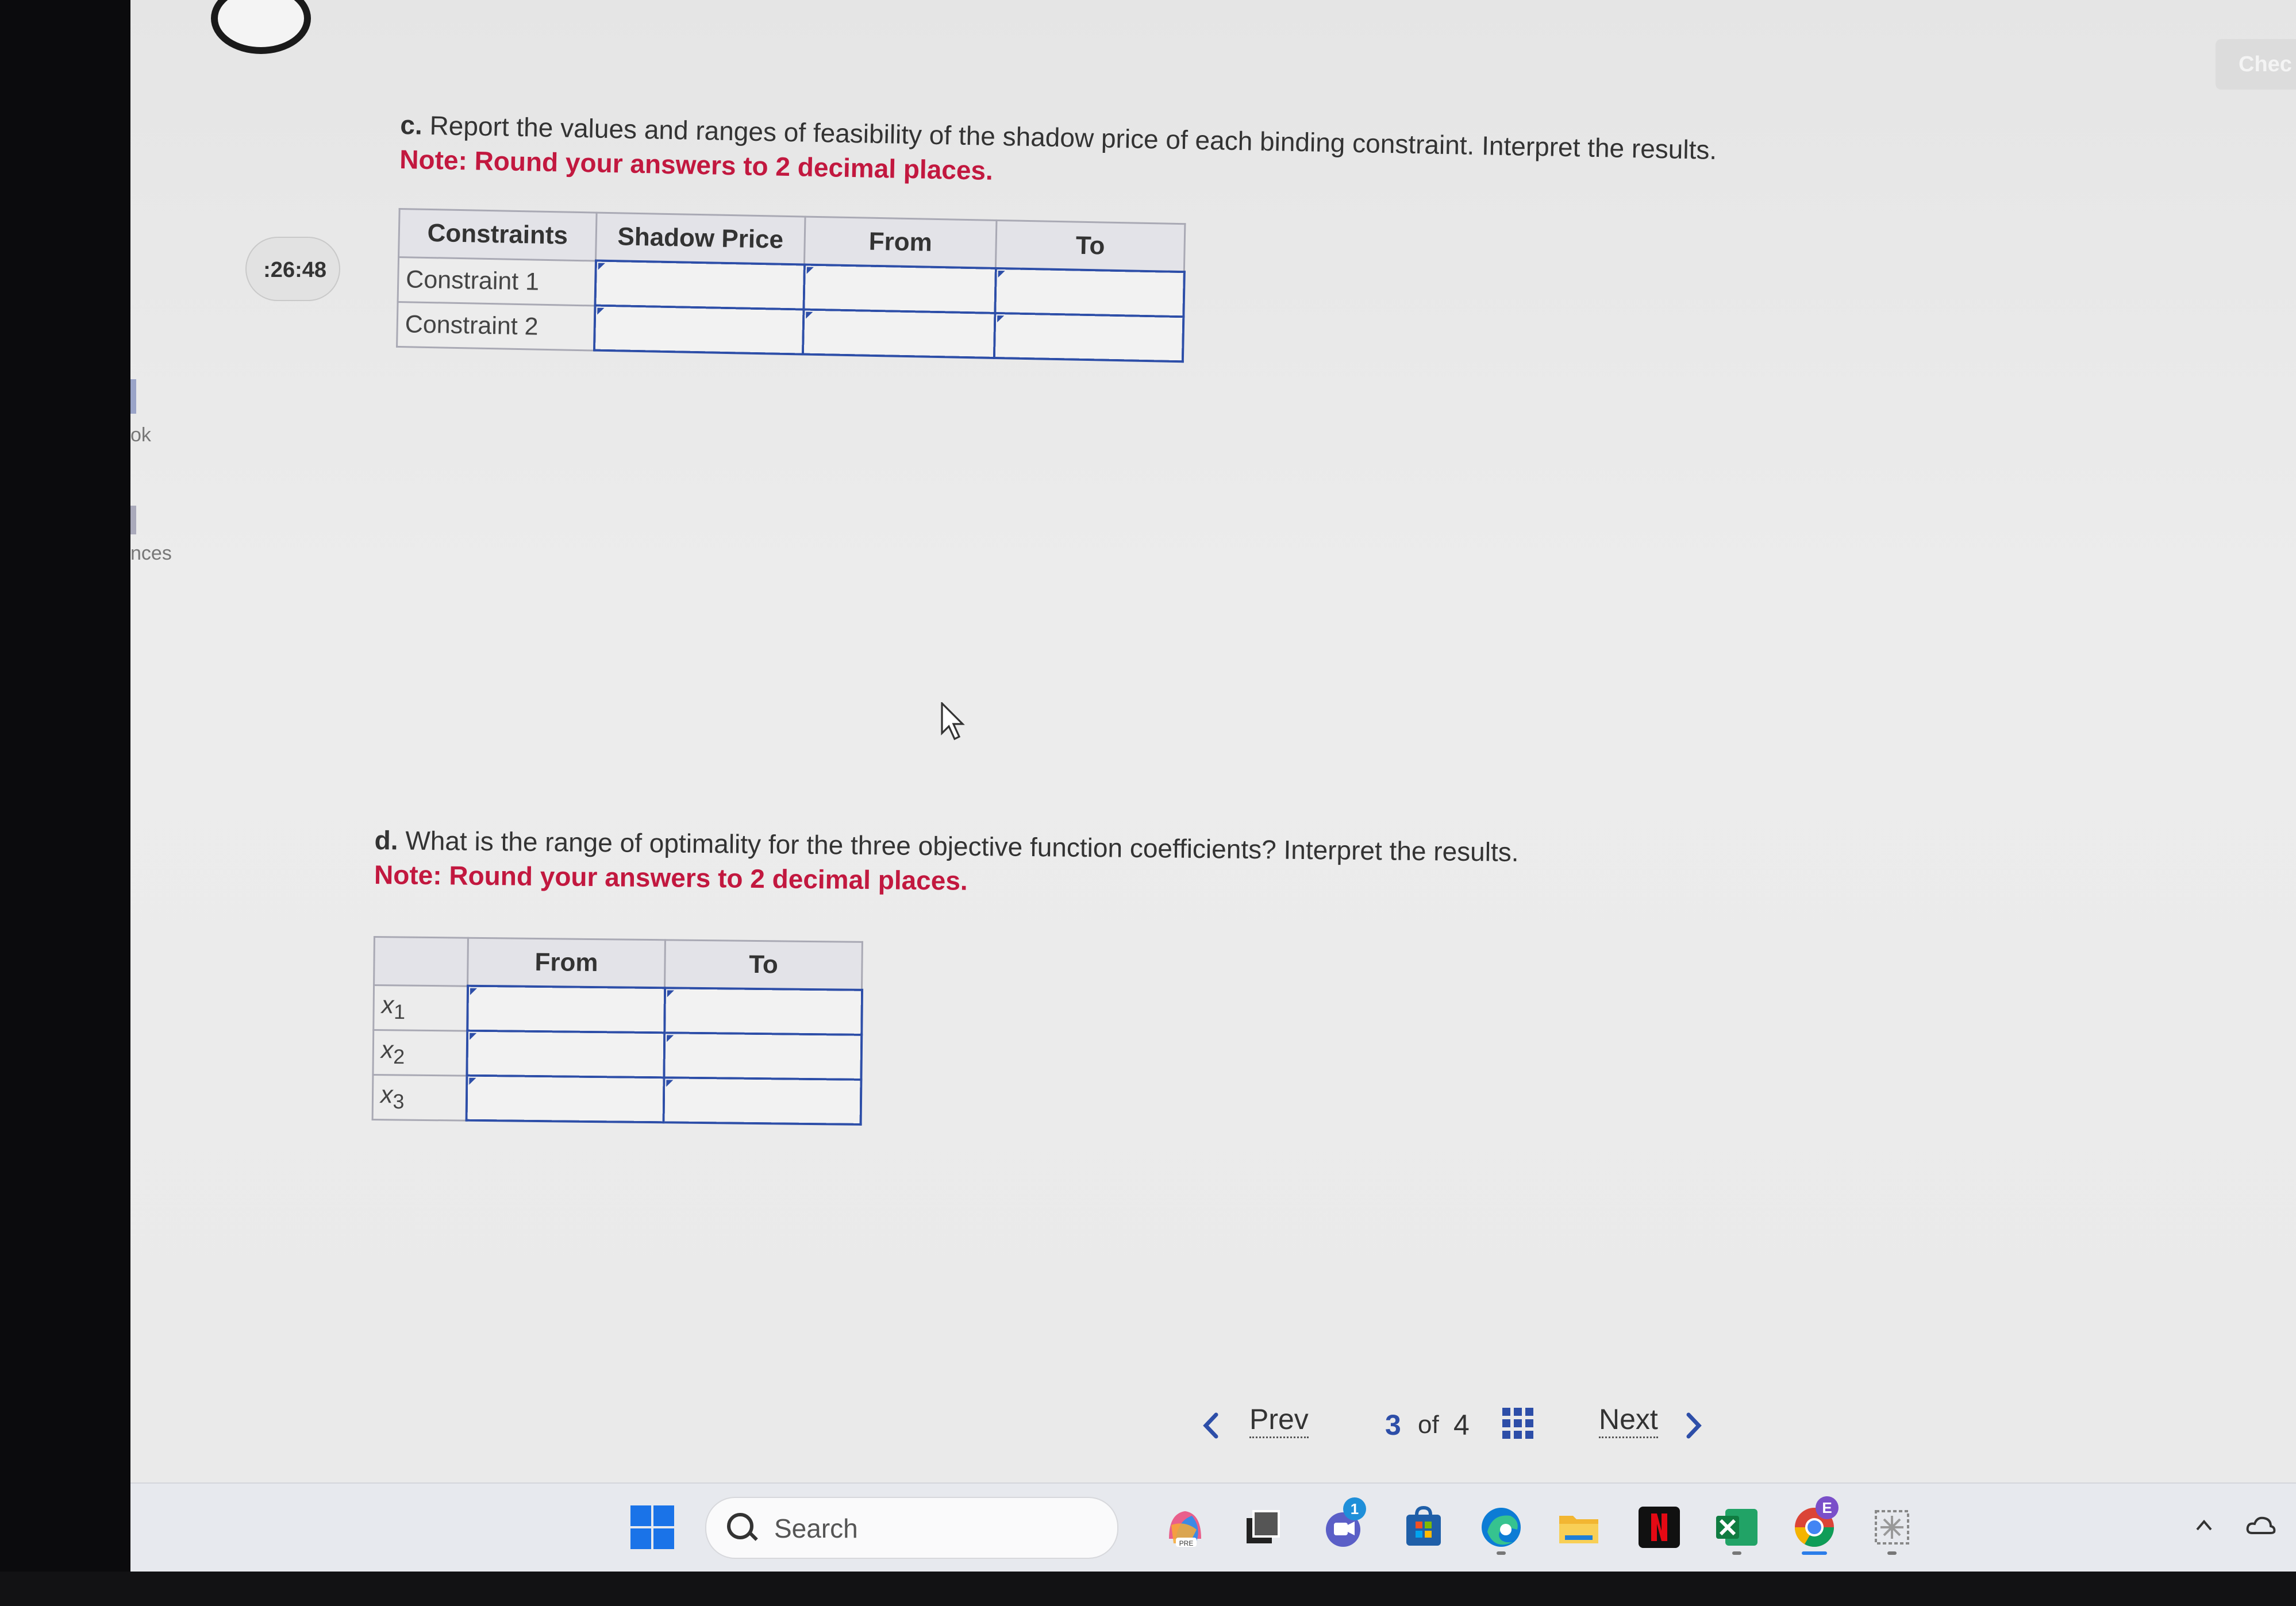  I want to click on sidebar-item-ebook: ok, so click(140, 435).